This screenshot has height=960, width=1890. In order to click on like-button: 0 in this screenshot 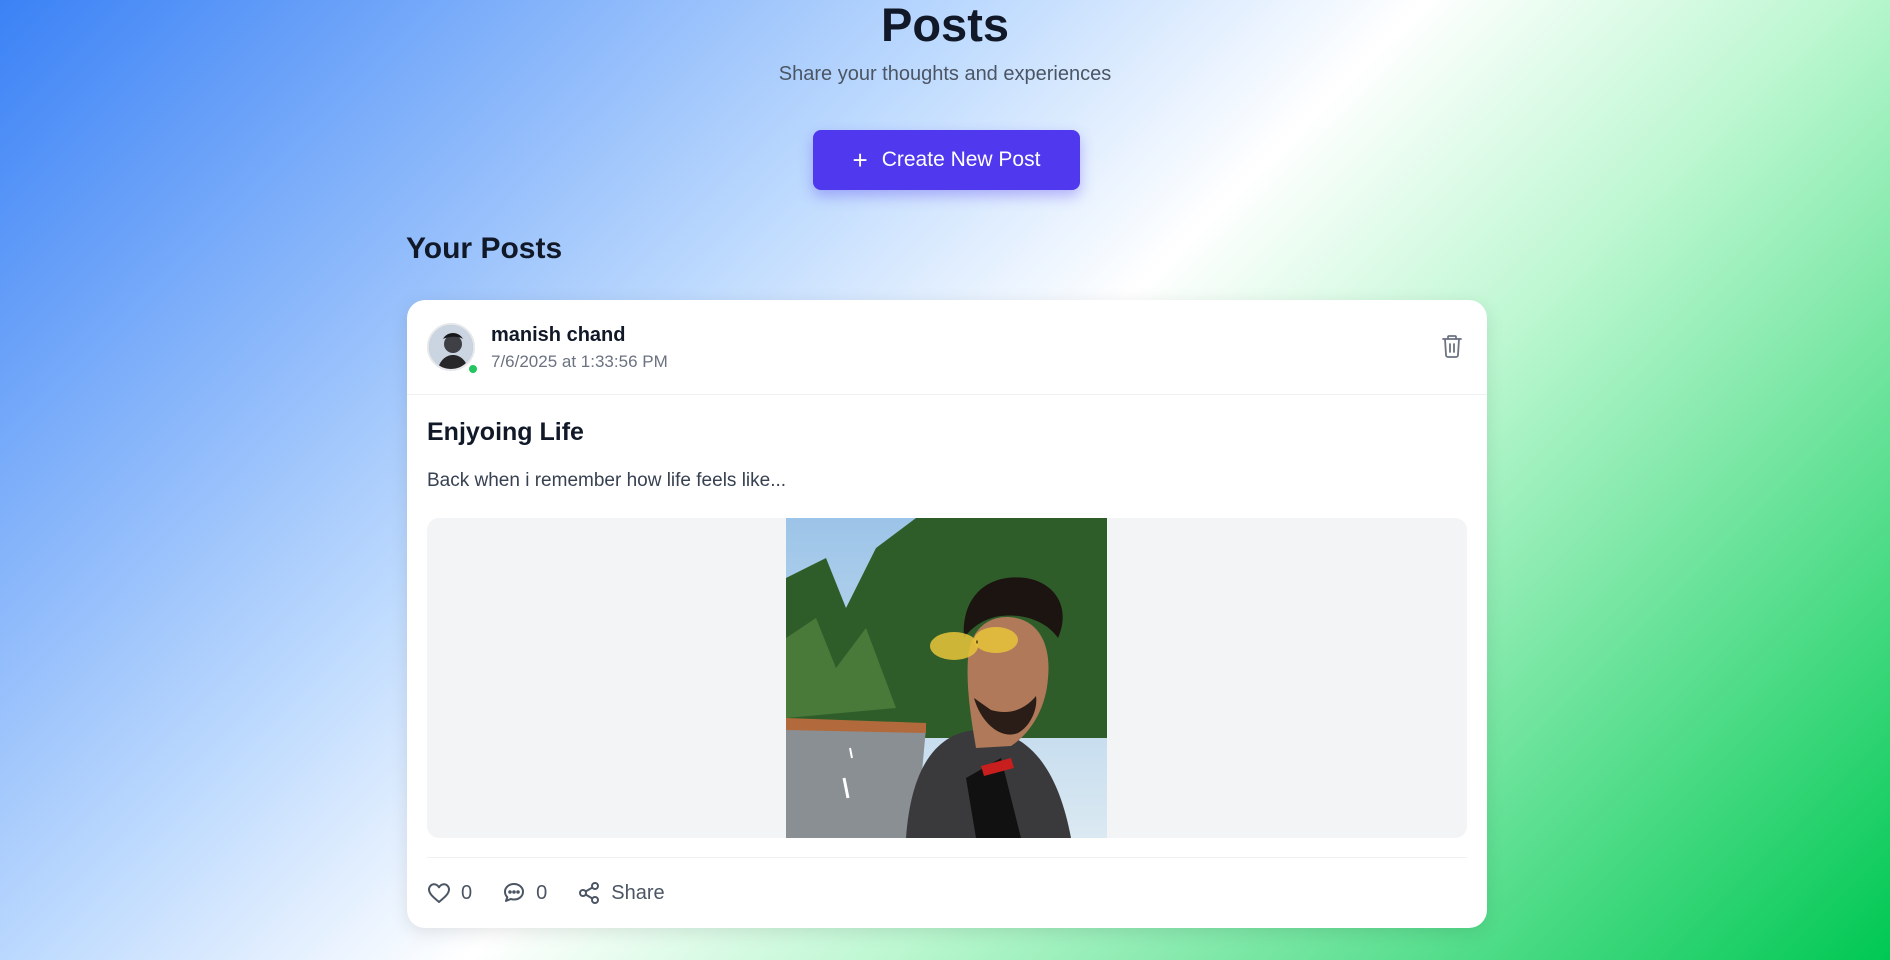, I will do `click(449, 893)`.